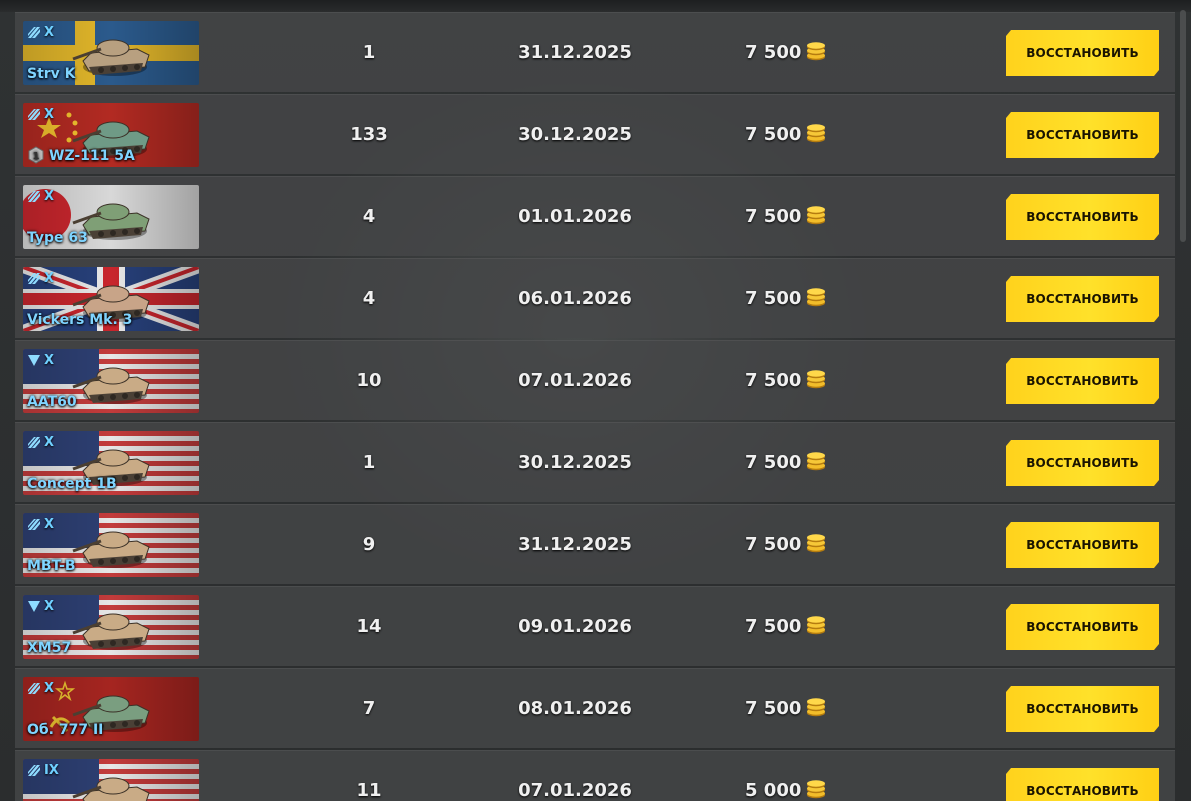 This screenshot has width=1191, height=801. I want to click on vehicle-name-wrap: 1 WZ-111 5A, so click(81, 155).